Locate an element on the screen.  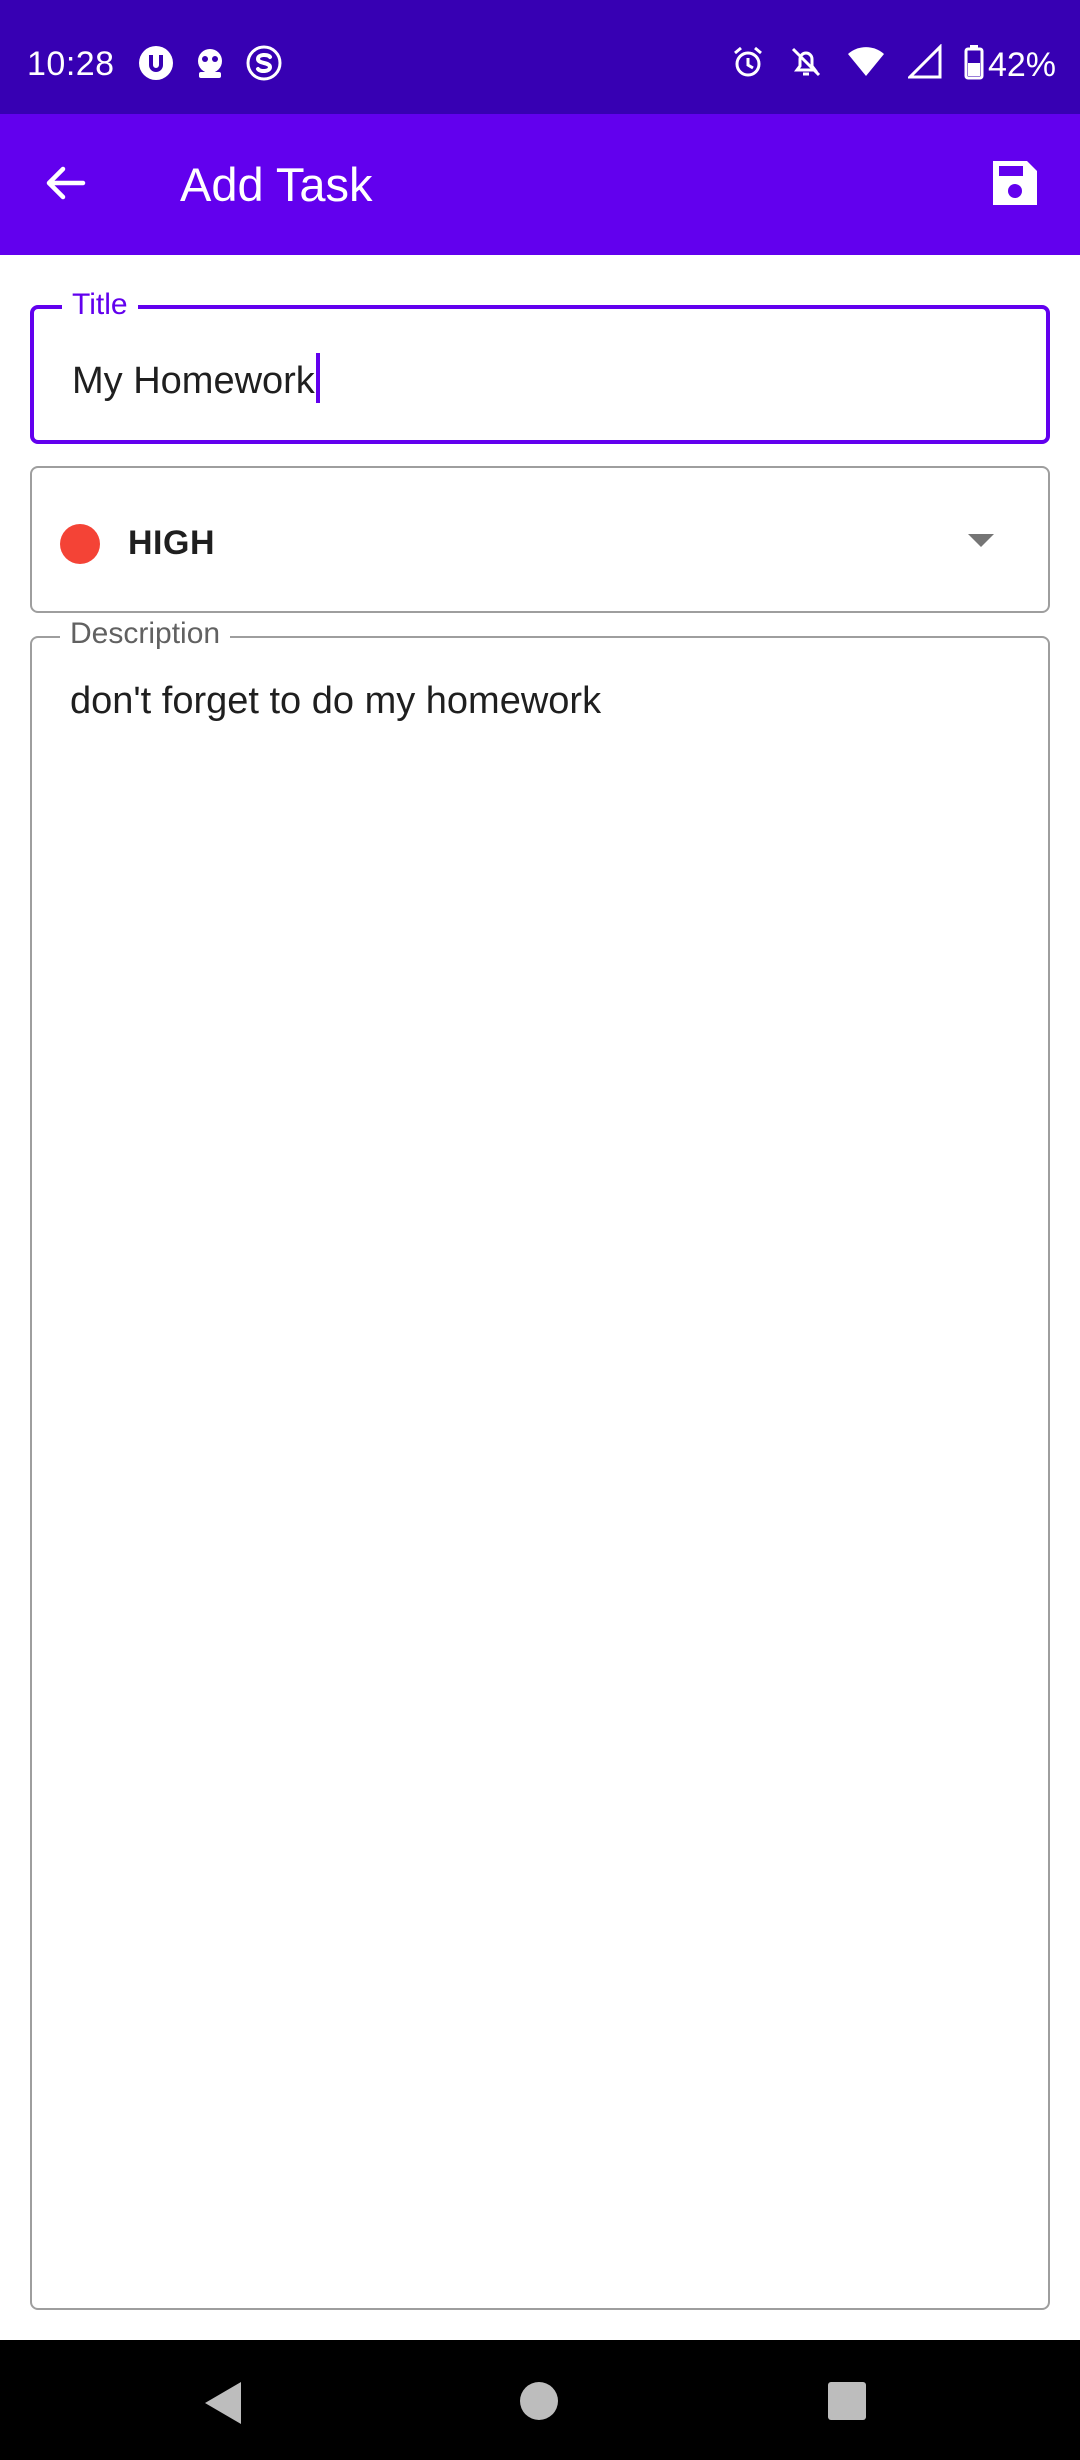
robot-icon is located at coordinates (210, 65).